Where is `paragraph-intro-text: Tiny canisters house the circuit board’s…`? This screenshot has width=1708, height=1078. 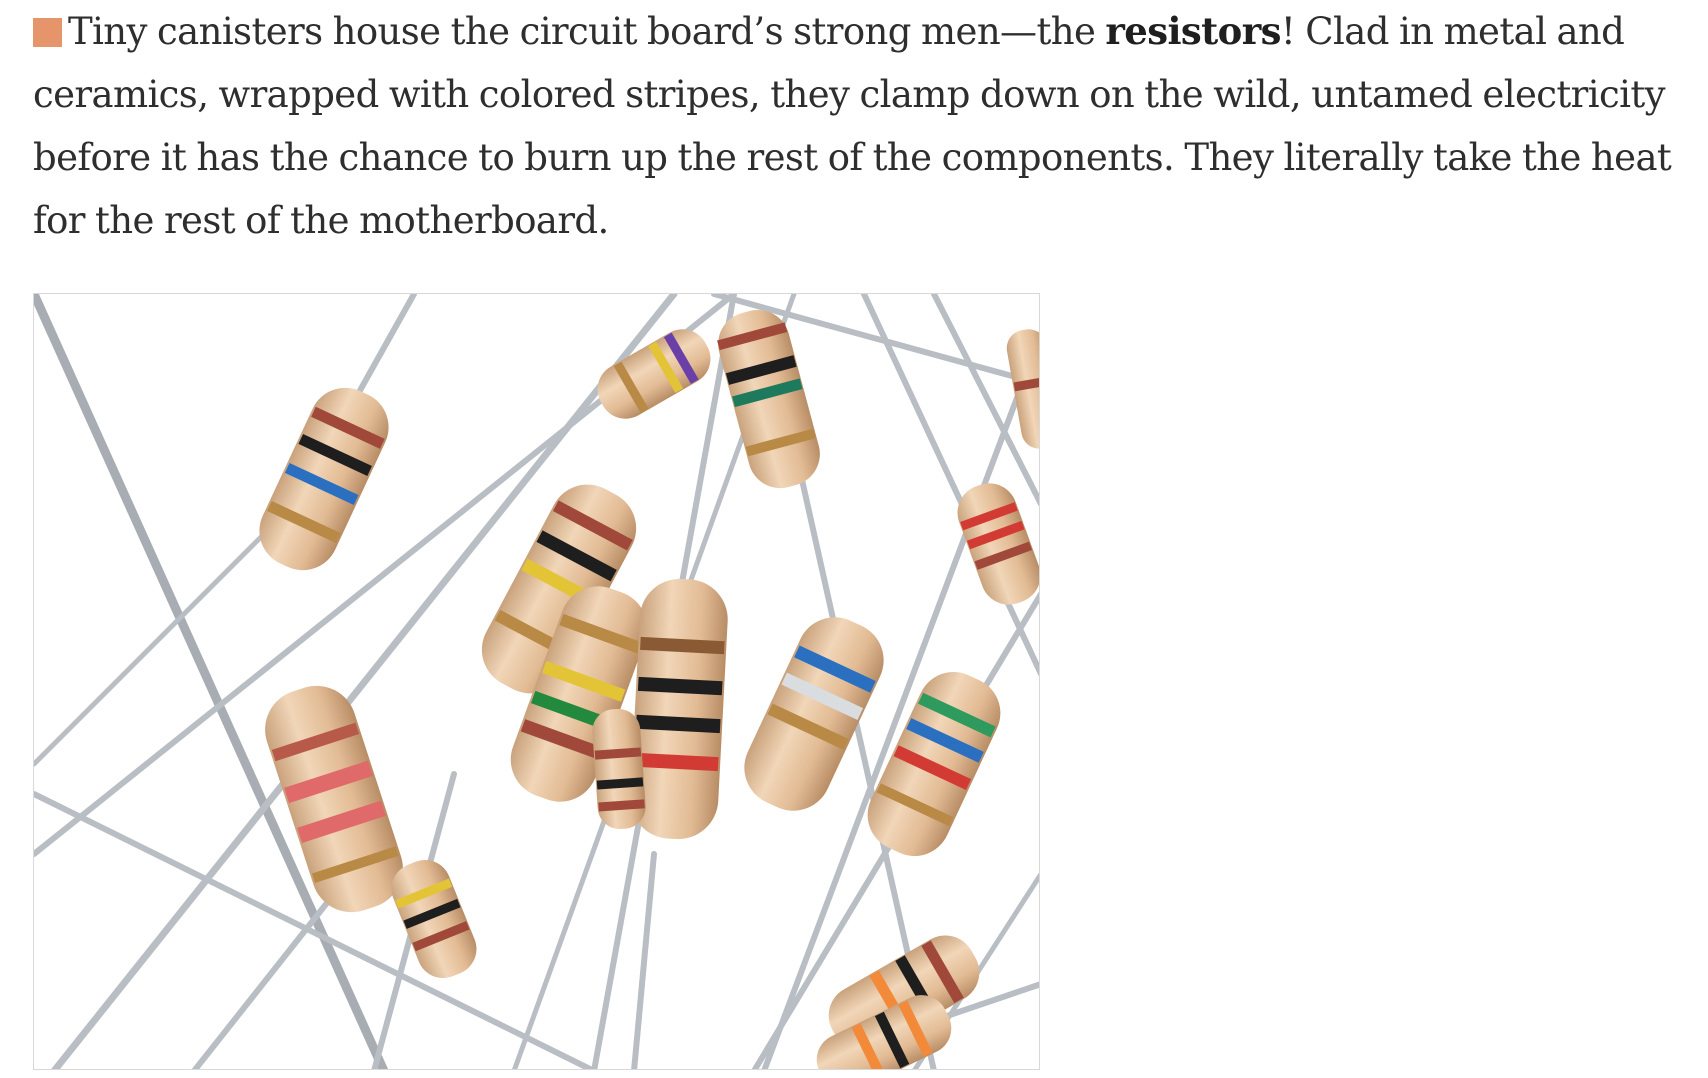 paragraph-intro-text: Tiny canisters house the circuit board’s… is located at coordinates (587, 31).